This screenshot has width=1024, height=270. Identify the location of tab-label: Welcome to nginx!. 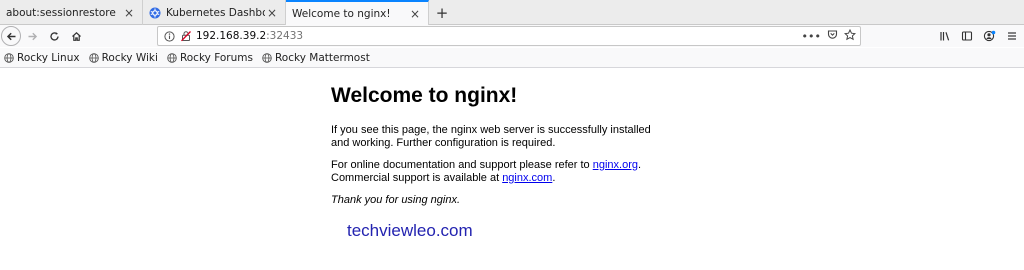
(341, 14).